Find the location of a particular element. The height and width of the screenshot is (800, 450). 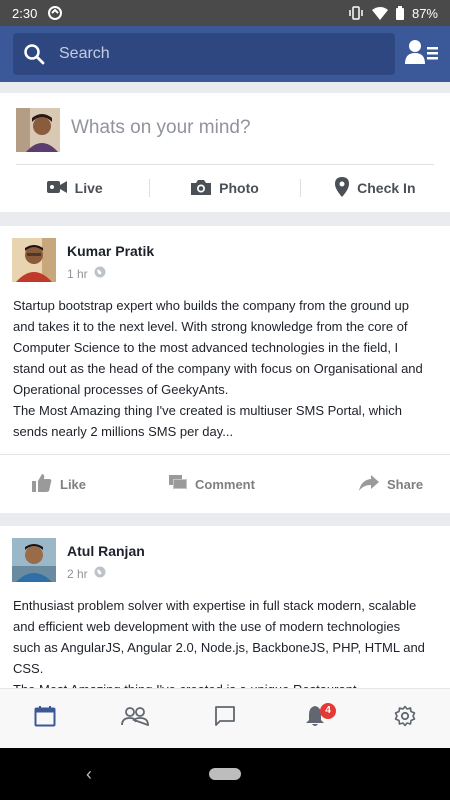

comment-label: Comment is located at coordinates (225, 484).